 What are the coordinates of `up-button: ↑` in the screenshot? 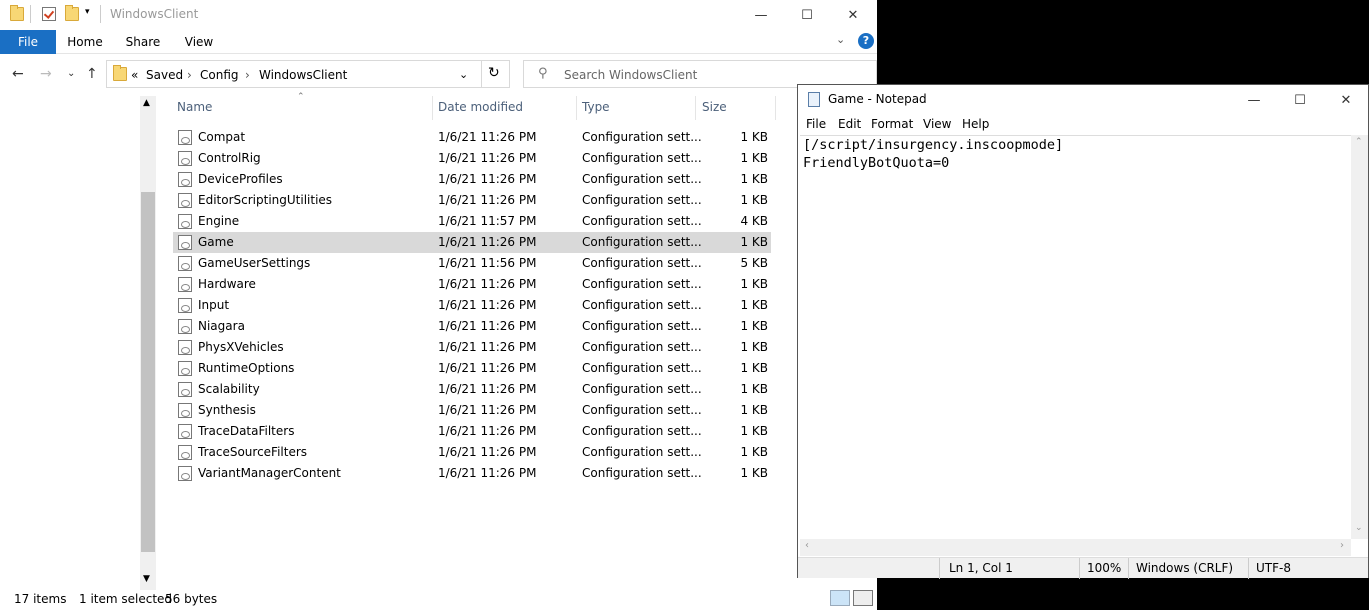 It's located at (92, 74).